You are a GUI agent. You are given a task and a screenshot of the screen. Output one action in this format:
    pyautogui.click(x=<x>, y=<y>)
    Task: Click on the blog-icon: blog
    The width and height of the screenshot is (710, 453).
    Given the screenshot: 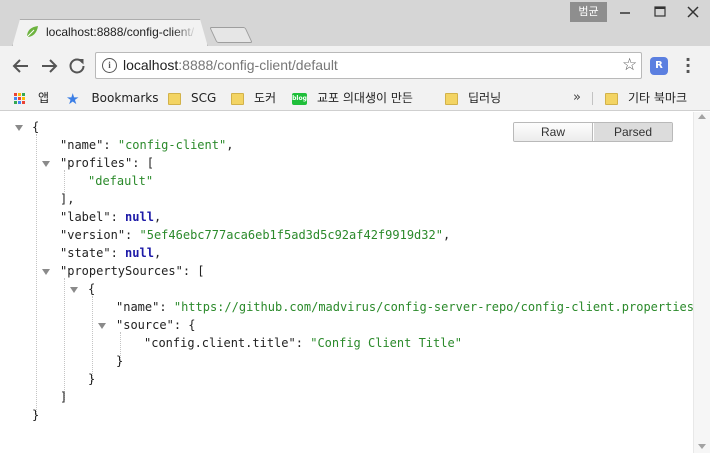 What is the action you would take?
    pyautogui.click(x=299, y=98)
    